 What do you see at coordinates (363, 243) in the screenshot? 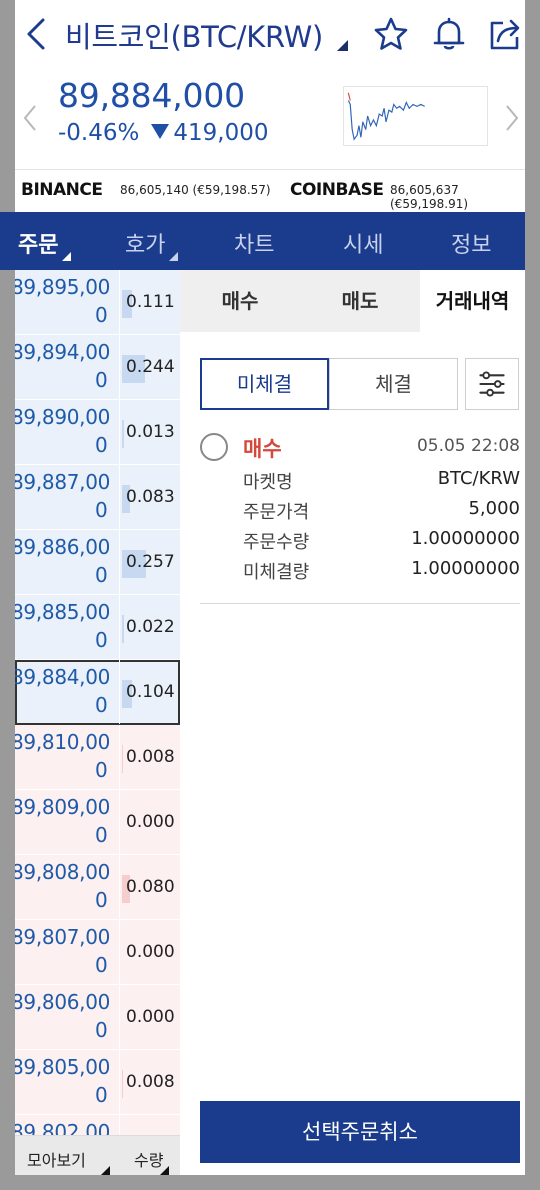
I see `tab-market-price: 시세` at bounding box center [363, 243].